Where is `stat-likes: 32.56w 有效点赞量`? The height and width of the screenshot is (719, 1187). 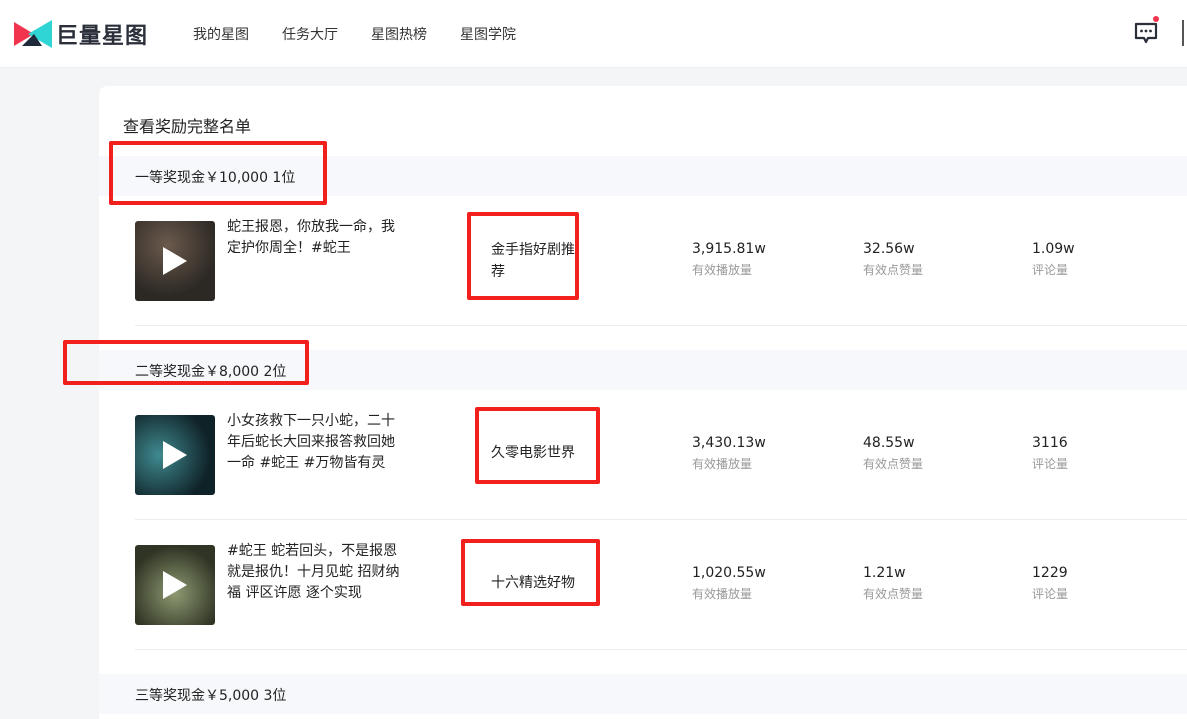 stat-likes: 32.56w 有效点赞量 is located at coordinates (893, 259).